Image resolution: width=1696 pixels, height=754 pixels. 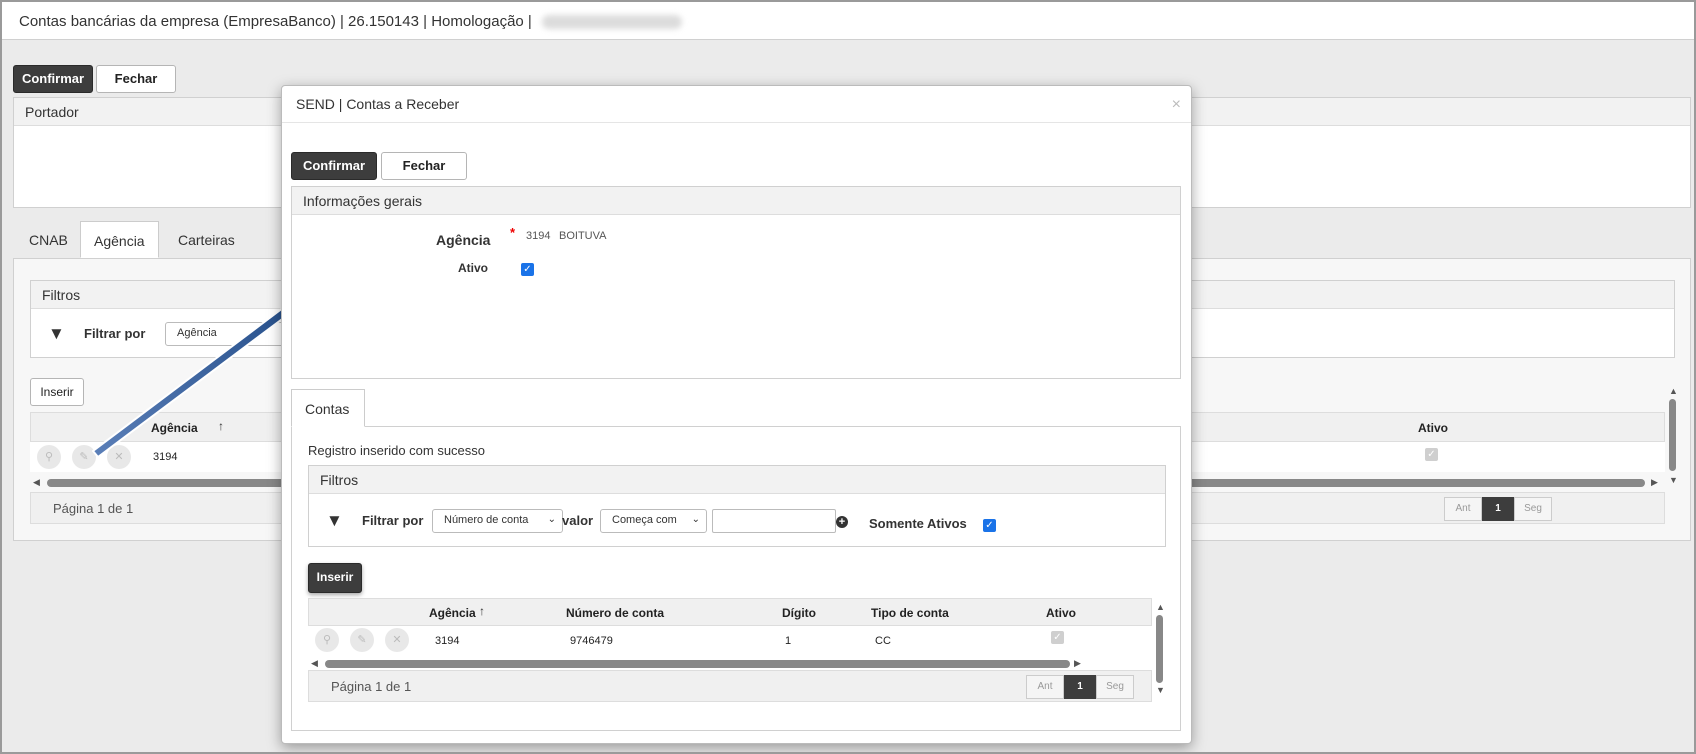 I want to click on close-icon: ×, so click(x=1176, y=105).